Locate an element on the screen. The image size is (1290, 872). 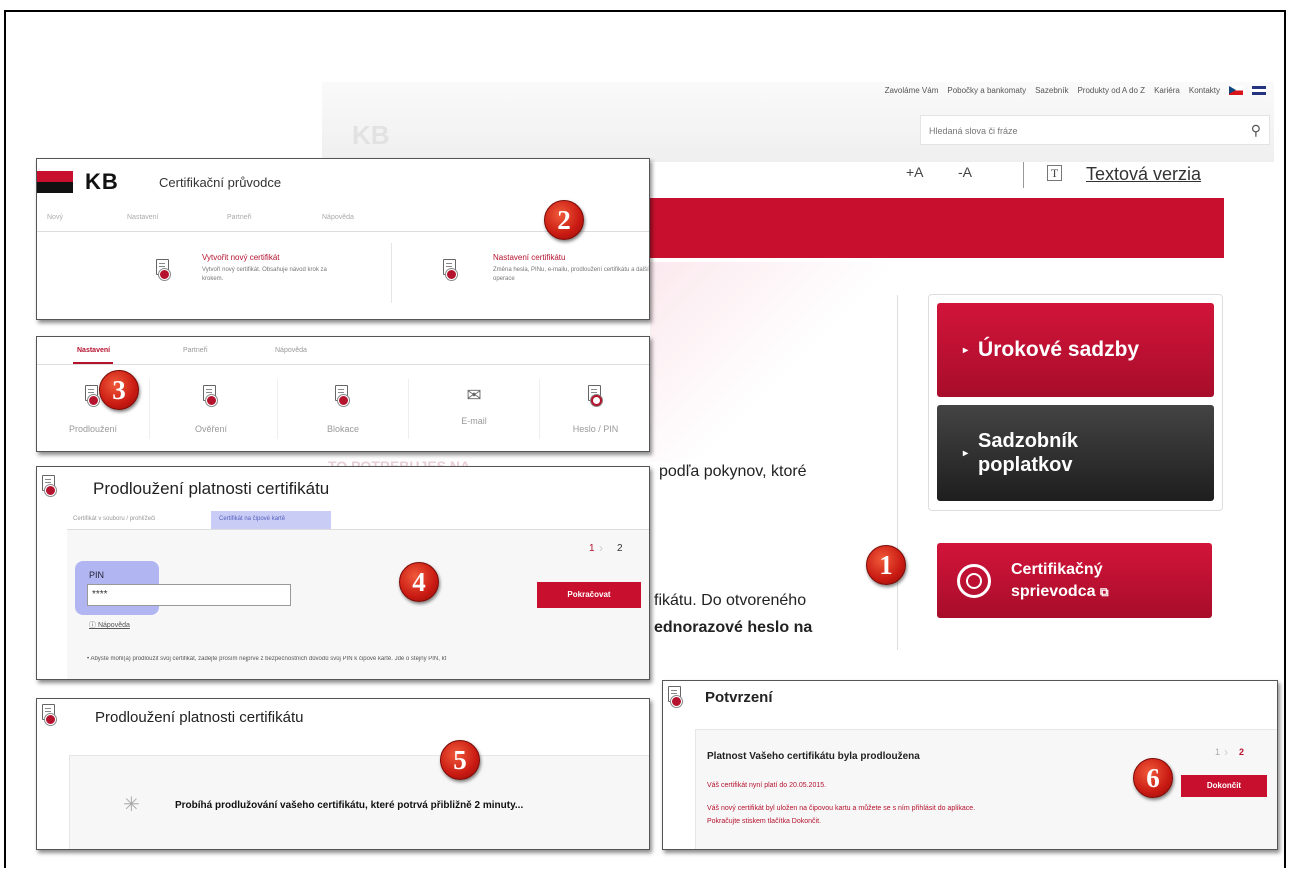
text-version-icon: T is located at coordinates (1054, 173).